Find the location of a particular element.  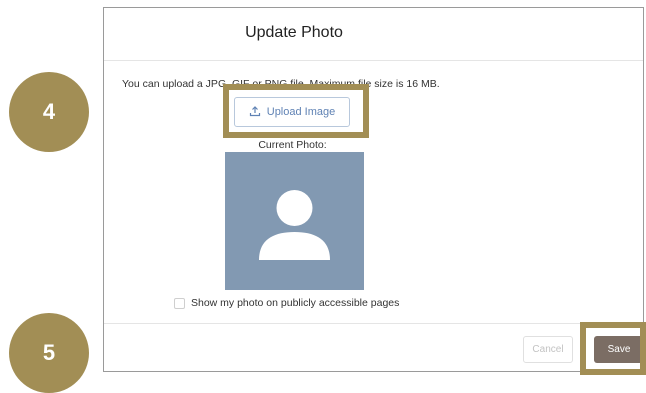

save-highlight-frame is located at coordinates (613, 348).